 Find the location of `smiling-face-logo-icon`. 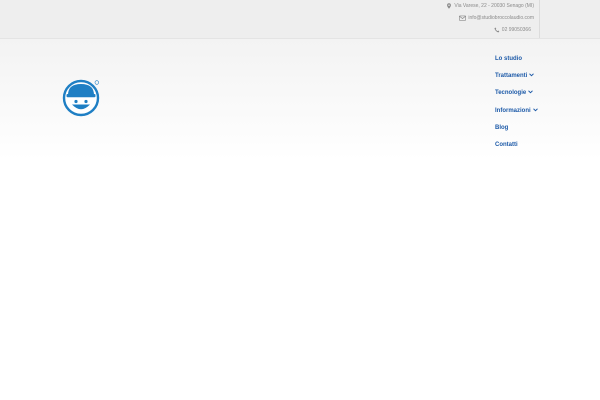

smiling-face-logo-icon is located at coordinates (81, 98).